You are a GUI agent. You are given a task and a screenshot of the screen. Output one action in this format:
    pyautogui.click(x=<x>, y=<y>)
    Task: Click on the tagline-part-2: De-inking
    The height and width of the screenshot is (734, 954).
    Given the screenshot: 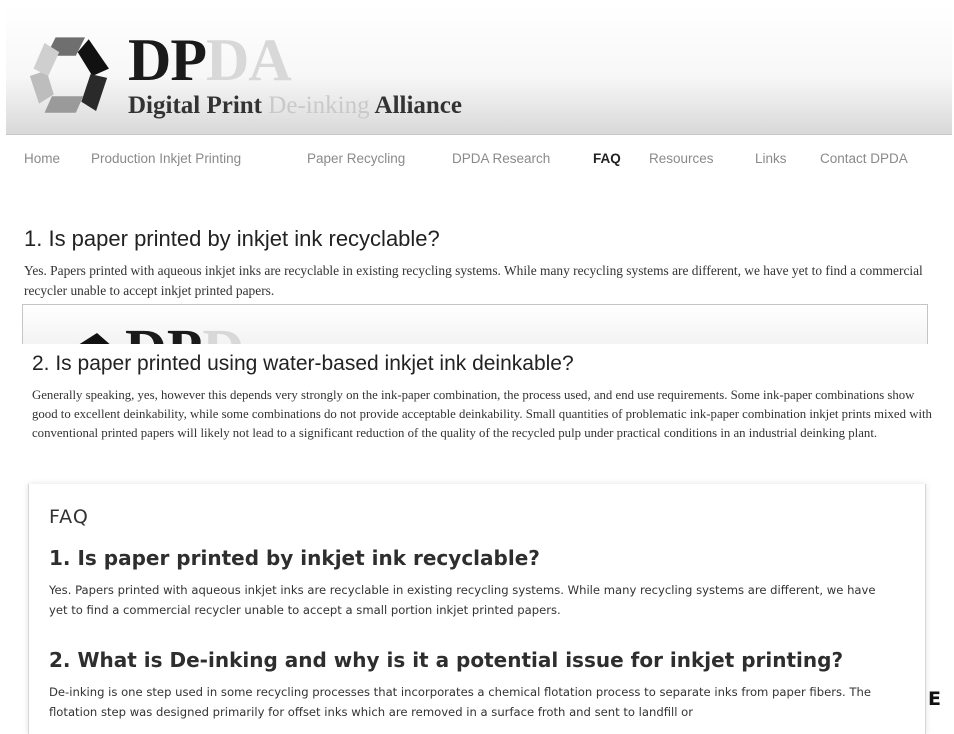 What is the action you would take?
    pyautogui.click(x=319, y=105)
    